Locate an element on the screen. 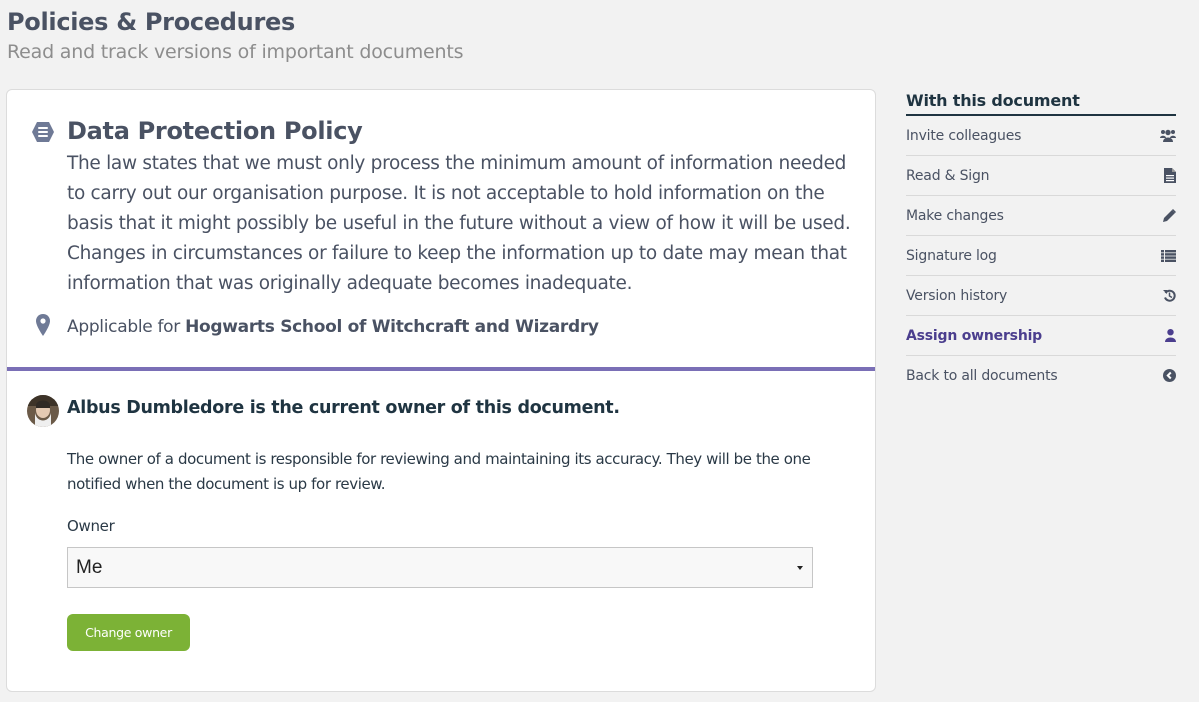 The width and height of the screenshot is (1199, 702). pencil-icon is located at coordinates (1168, 216).